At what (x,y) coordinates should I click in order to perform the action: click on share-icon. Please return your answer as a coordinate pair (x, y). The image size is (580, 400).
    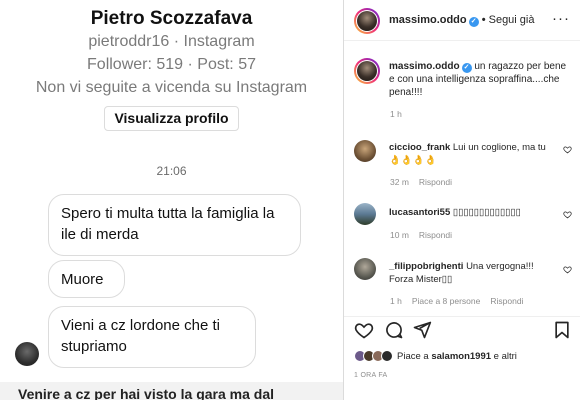
    Looking at the image, I should click on (422, 330).